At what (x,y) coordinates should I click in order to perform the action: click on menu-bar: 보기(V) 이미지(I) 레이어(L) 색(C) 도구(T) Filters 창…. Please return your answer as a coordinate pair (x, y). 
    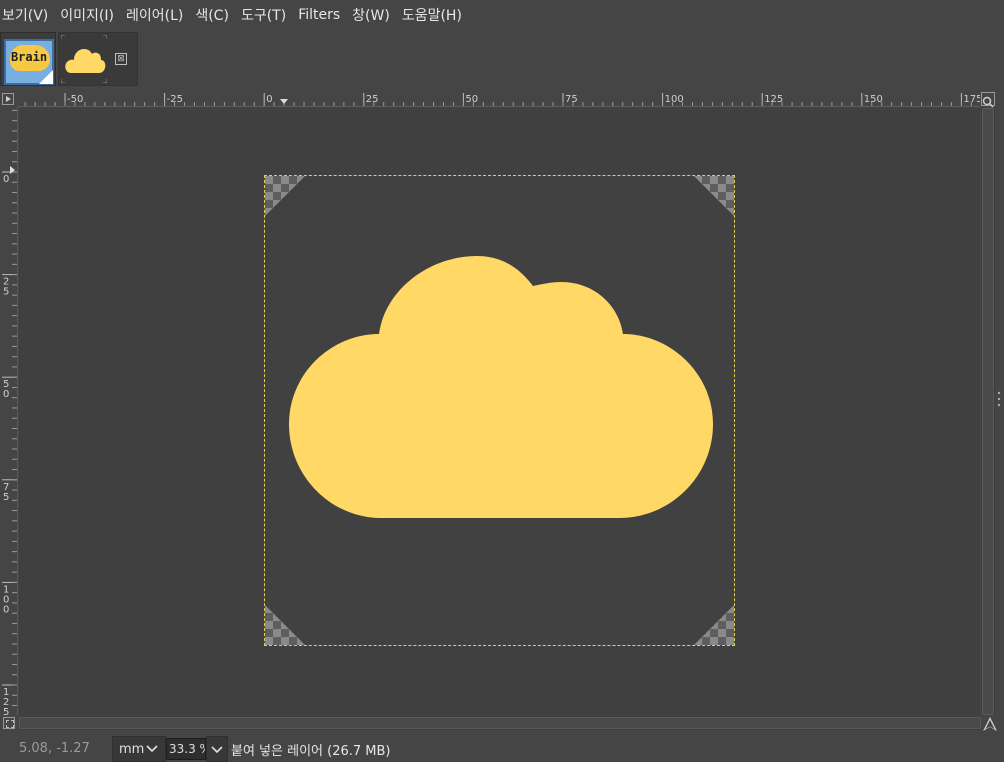
    Looking at the image, I should click on (502, 15).